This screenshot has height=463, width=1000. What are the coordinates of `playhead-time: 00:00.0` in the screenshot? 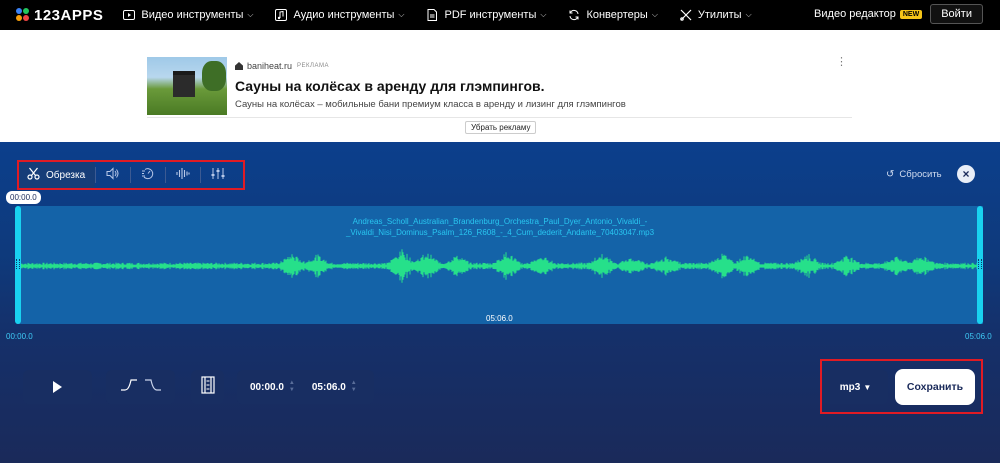 It's located at (23, 197).